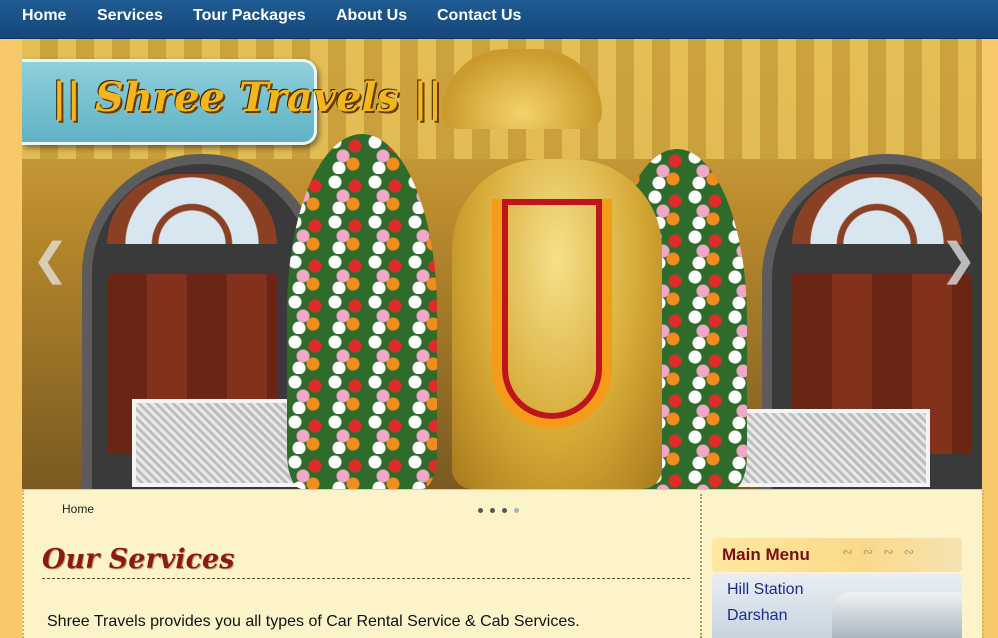  I want to click on menu-item-darshan: Darshan, so click(757, 616).